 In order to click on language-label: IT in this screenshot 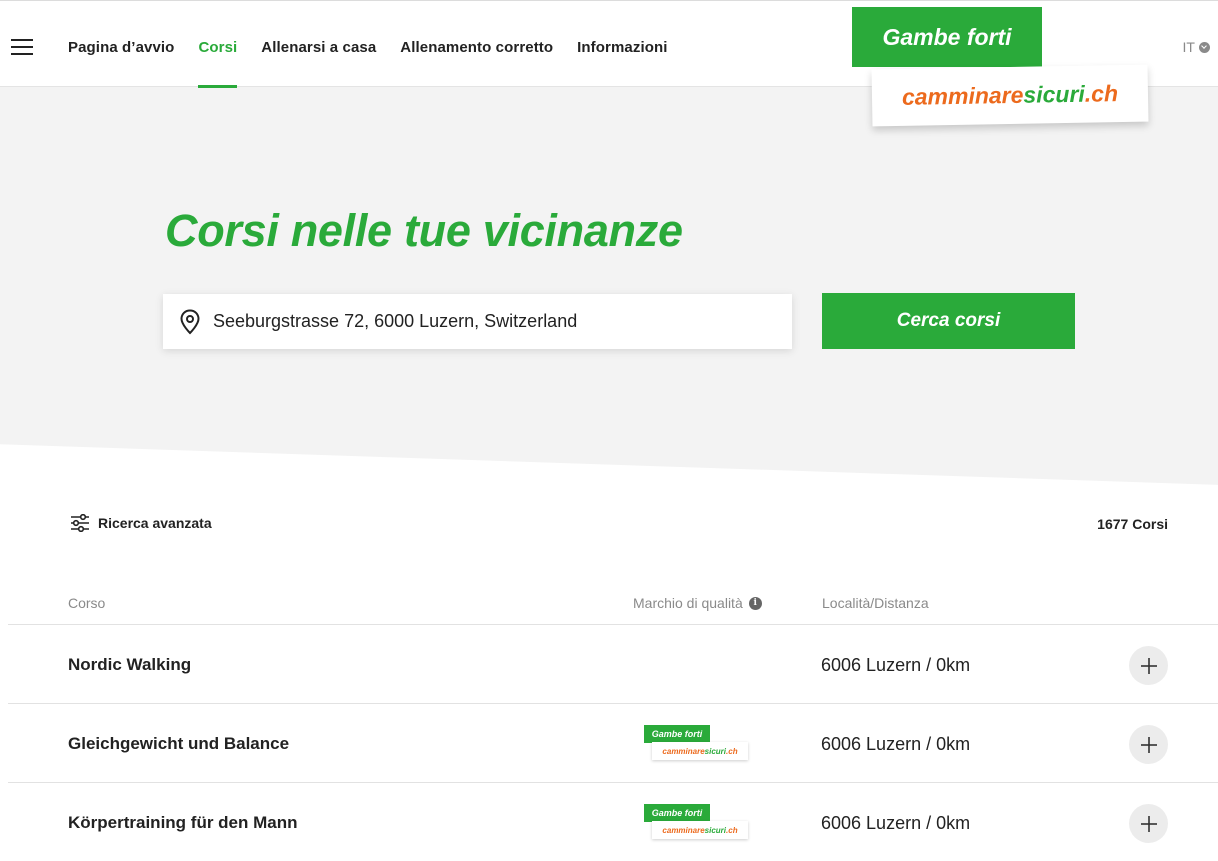, I will do `click(1188, 47)`.